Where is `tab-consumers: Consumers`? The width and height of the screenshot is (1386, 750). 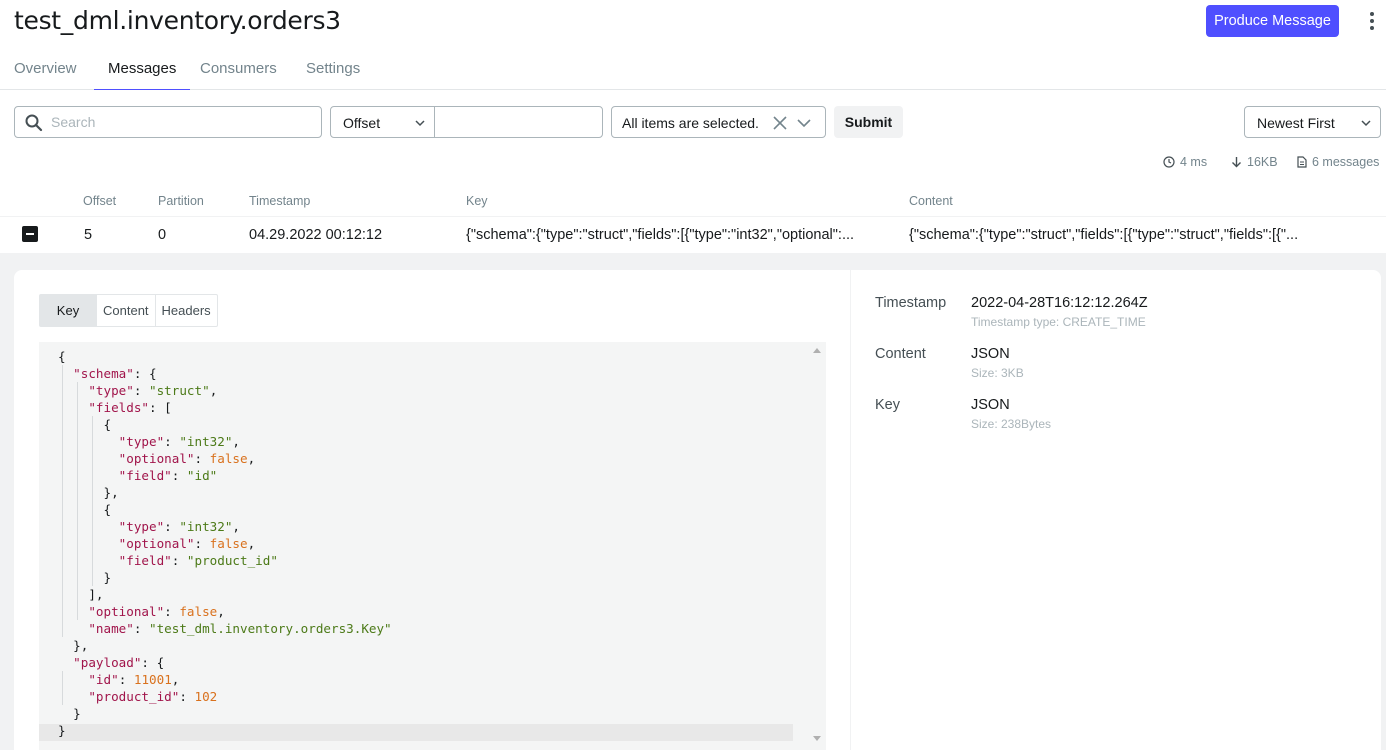
tab-consumers: Consumers is located at coordinates (238, 70).